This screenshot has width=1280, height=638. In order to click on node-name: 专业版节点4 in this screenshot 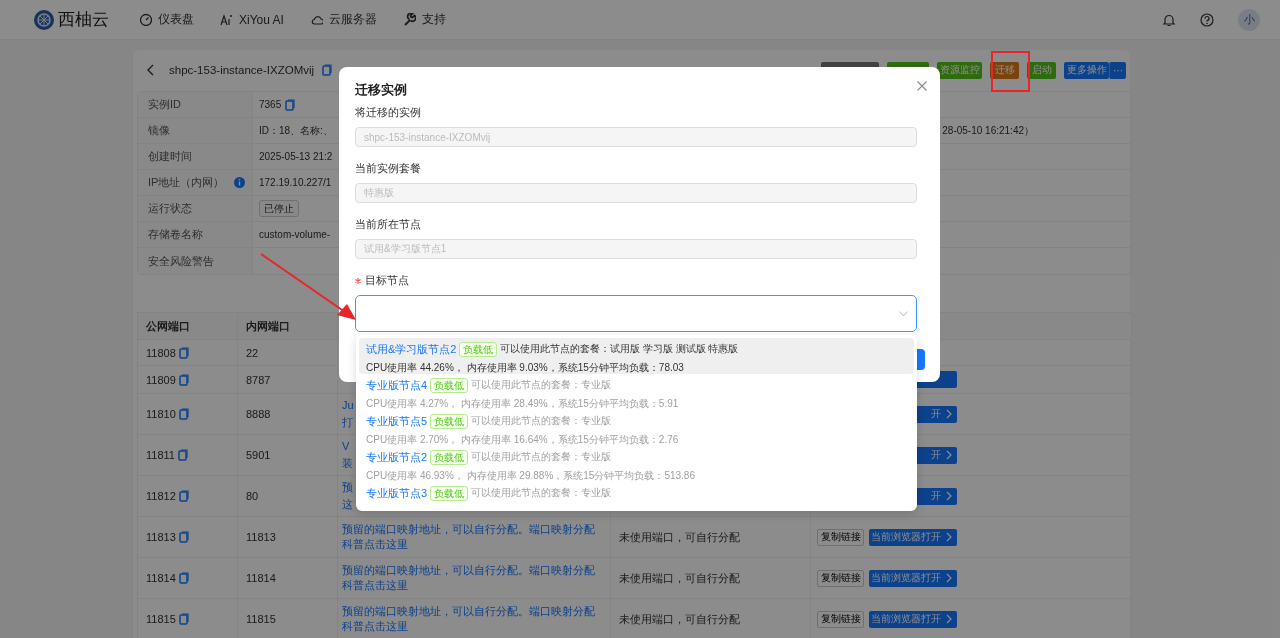, I will do `click(397, 385)`.